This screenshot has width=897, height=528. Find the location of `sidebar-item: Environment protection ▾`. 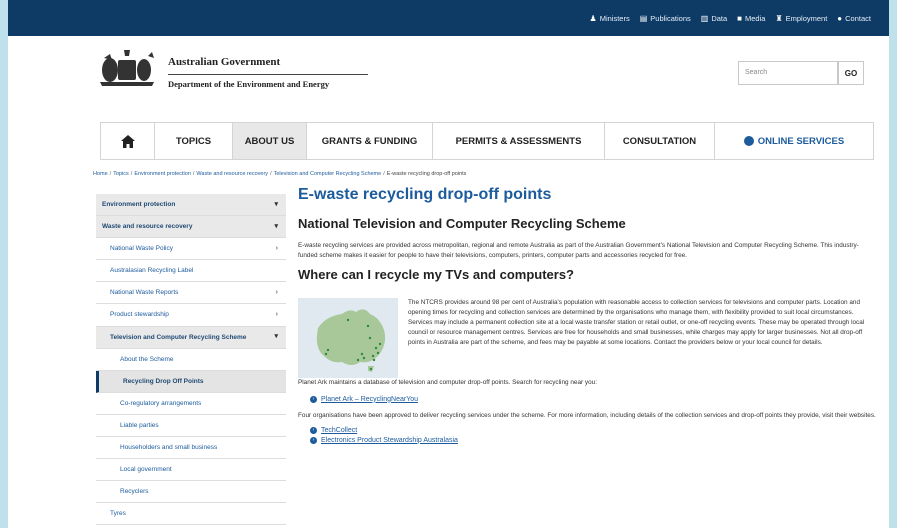

sidebar-item: Environment protection ▾ is located at coordinates (191, 205).